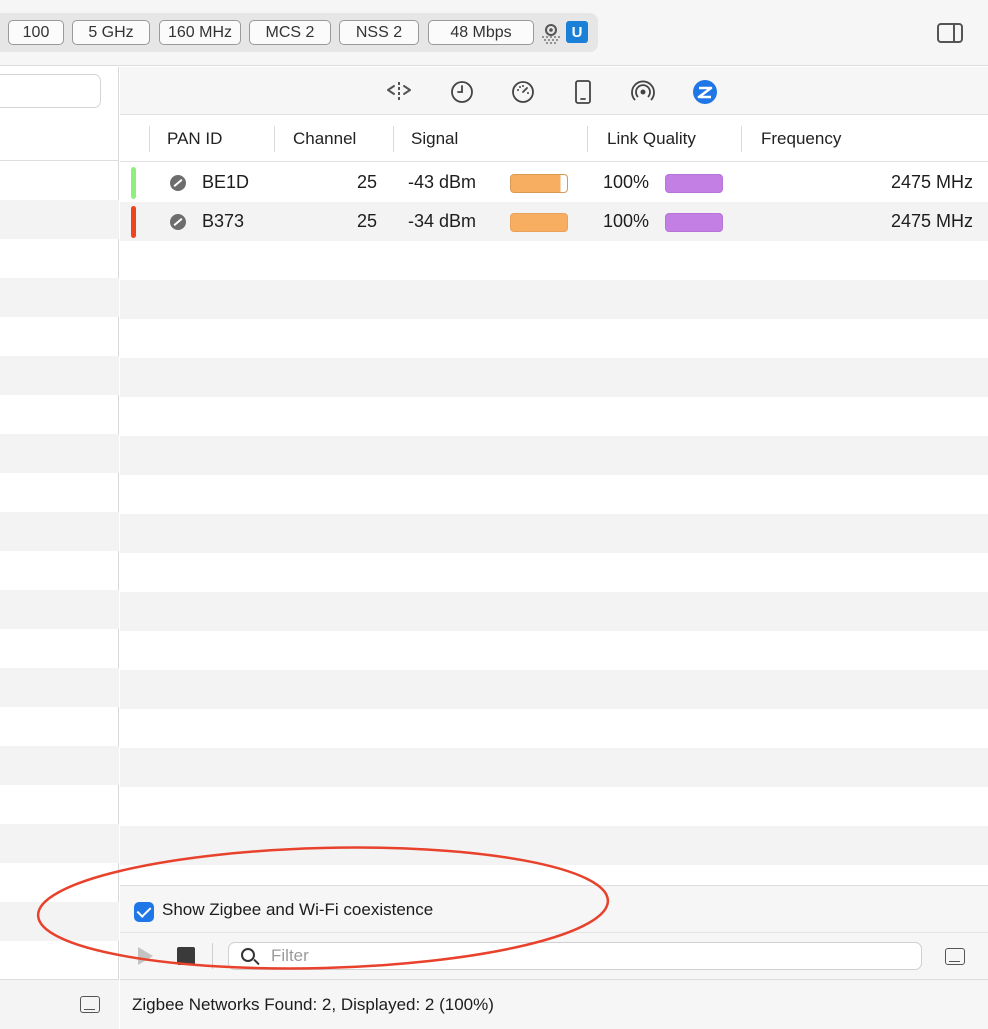 The height and width of the screenshot is (1029, 988). I want to click on tab-speed, so click(523, 92).